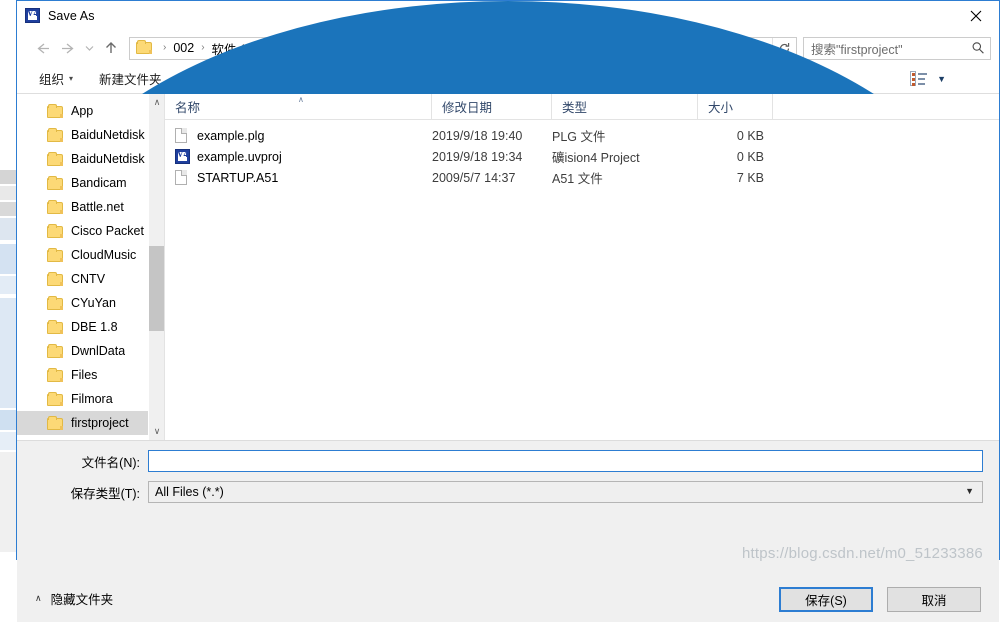 This screenshot has width=1000, height=622. I want to click on organize-label: 组织, so click(52, 80).